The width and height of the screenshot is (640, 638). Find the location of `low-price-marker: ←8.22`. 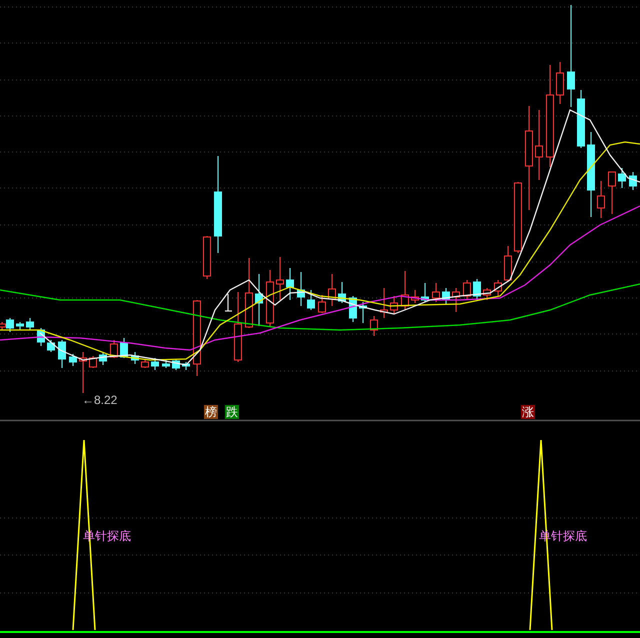

low-price-marker: ←8.22 is located at coordinates (100, 400).